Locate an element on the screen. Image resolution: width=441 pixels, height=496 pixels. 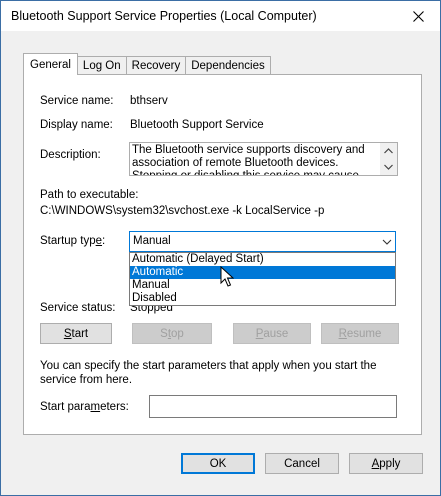
path-label: Path to executable: is located at coordinates (89, 195).